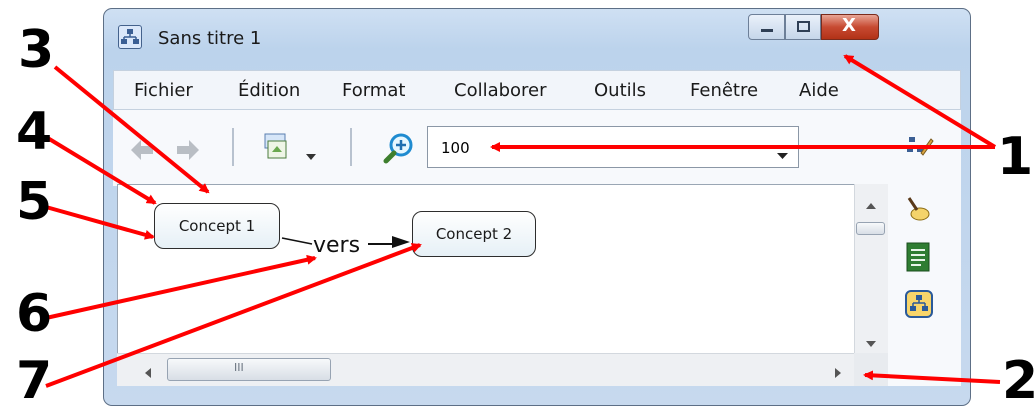 The height and width of the screenshot is (411, 1034). What do you see at coordinates (1018, 381) in the screenshot?
I see `annotation-number-2: 2` at bounding box center [1018, 381].